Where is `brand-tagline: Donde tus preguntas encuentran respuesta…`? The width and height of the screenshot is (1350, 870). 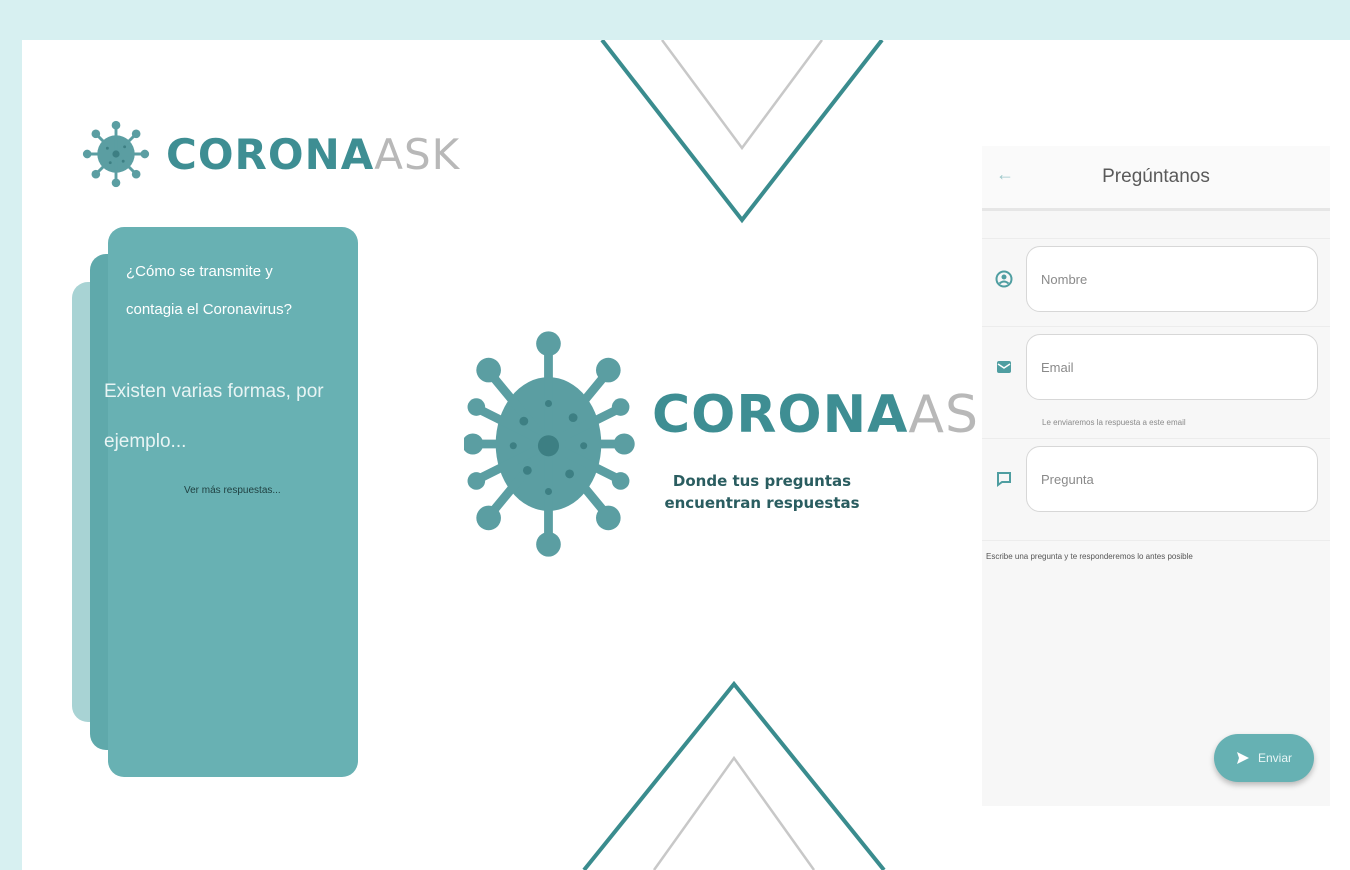
brand-tagline: Donde tus preguntas encuentran respuesta… is located at coordinates (762, 492).